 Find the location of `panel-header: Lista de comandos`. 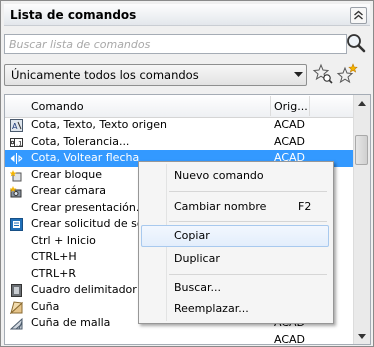

panel-header: Lista de comandos is located at coordinates (187, 15).